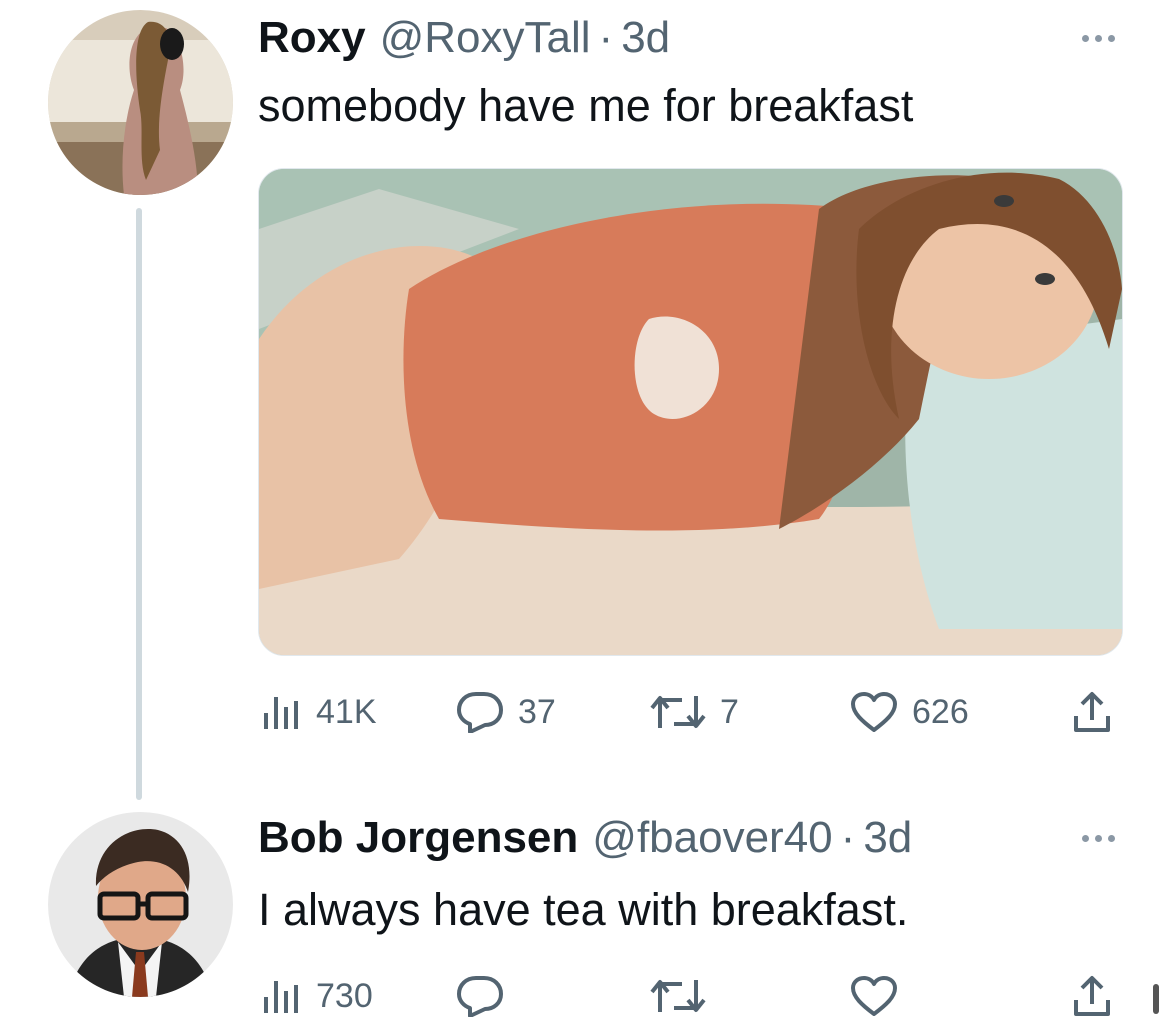  Describe the element at coordinates (729, 711) in the screenshot. I see `retweet-count: 7` at that location.